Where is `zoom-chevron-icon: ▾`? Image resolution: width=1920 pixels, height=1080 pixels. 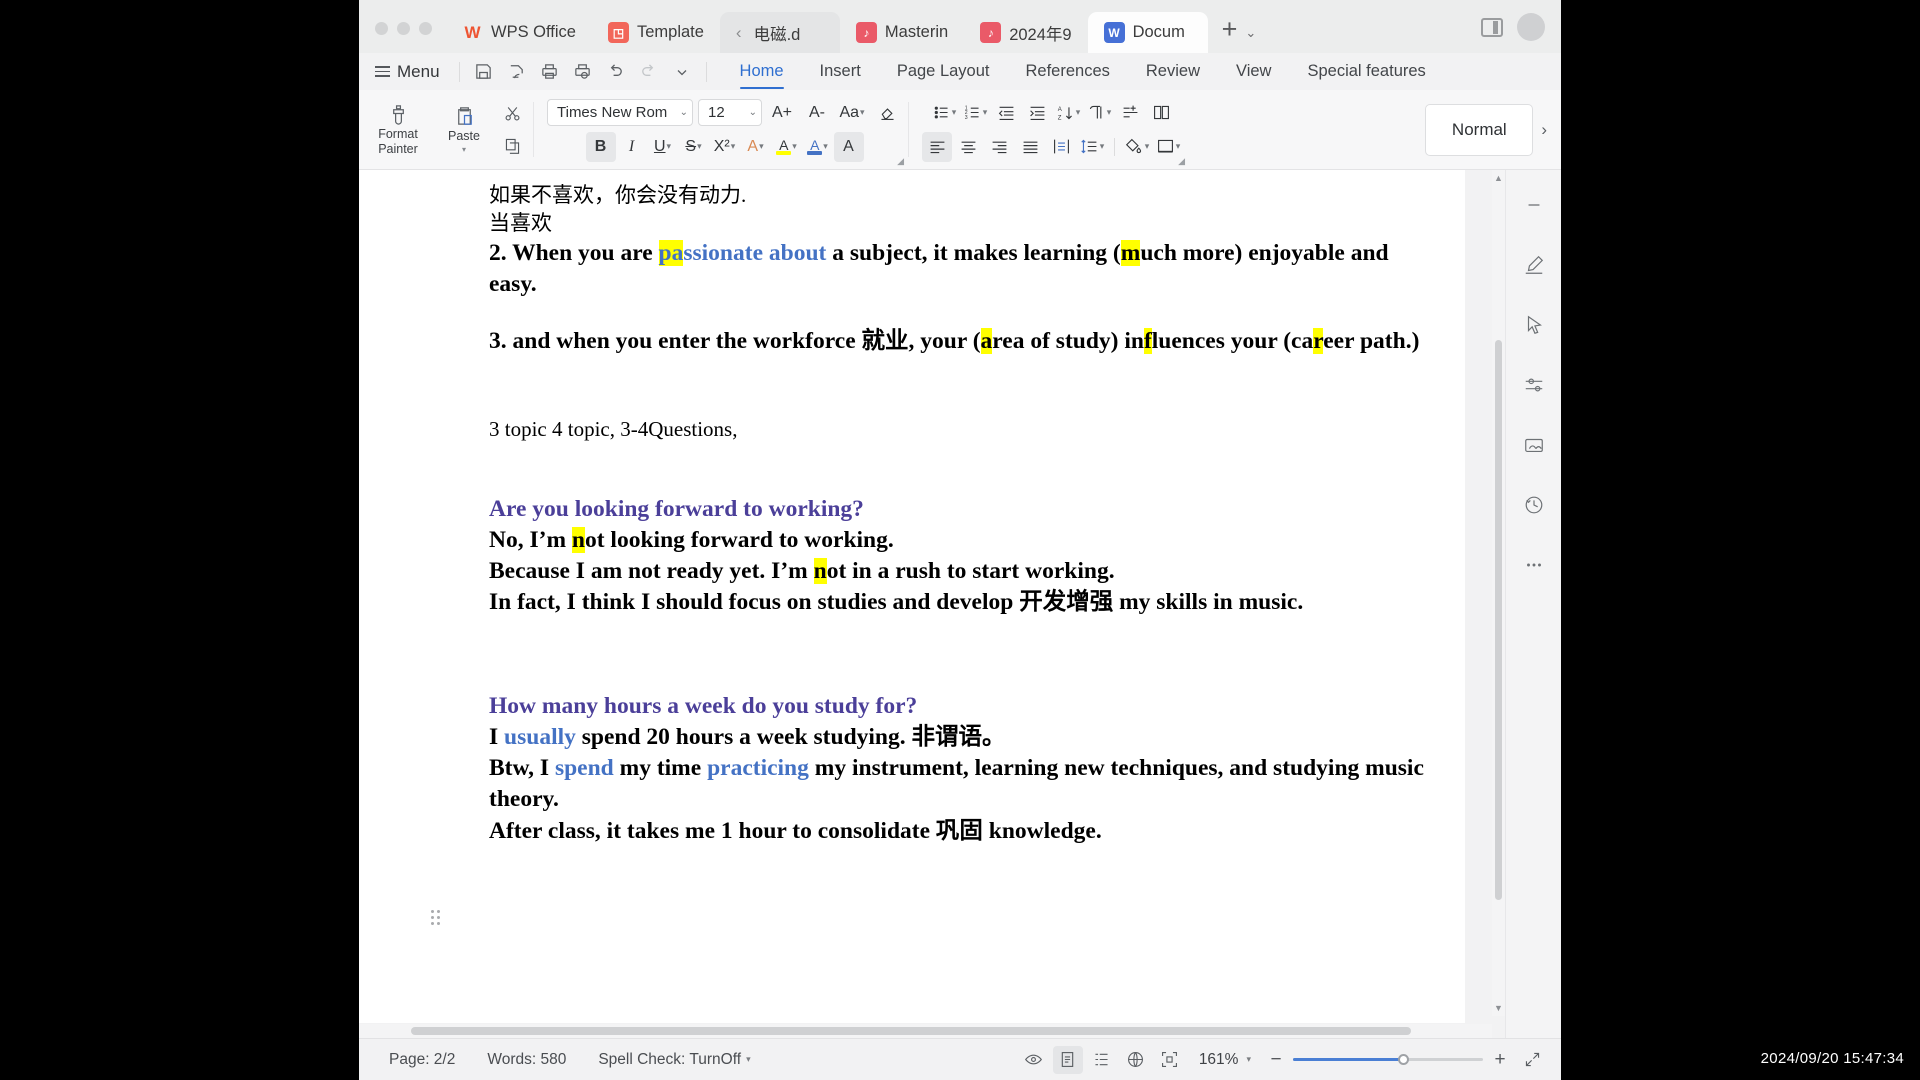
zoom-chevron-icon: ▾ is located at coordinates (1252, 1059).